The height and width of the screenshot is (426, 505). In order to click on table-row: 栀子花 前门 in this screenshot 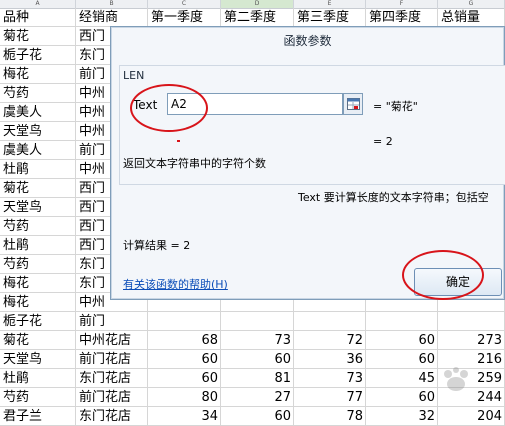, I will do `click(252, 321)`.